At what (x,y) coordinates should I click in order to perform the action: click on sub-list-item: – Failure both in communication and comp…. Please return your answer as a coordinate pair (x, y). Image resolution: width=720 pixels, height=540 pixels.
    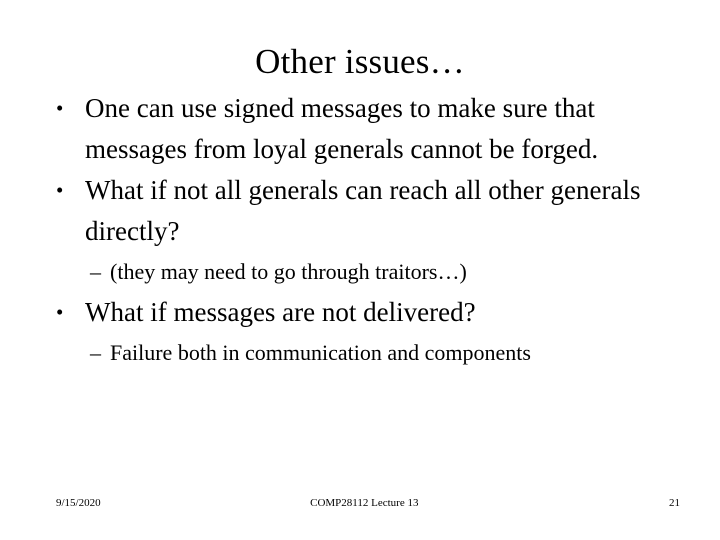
    Looking at the image, I should click on (360, 353).